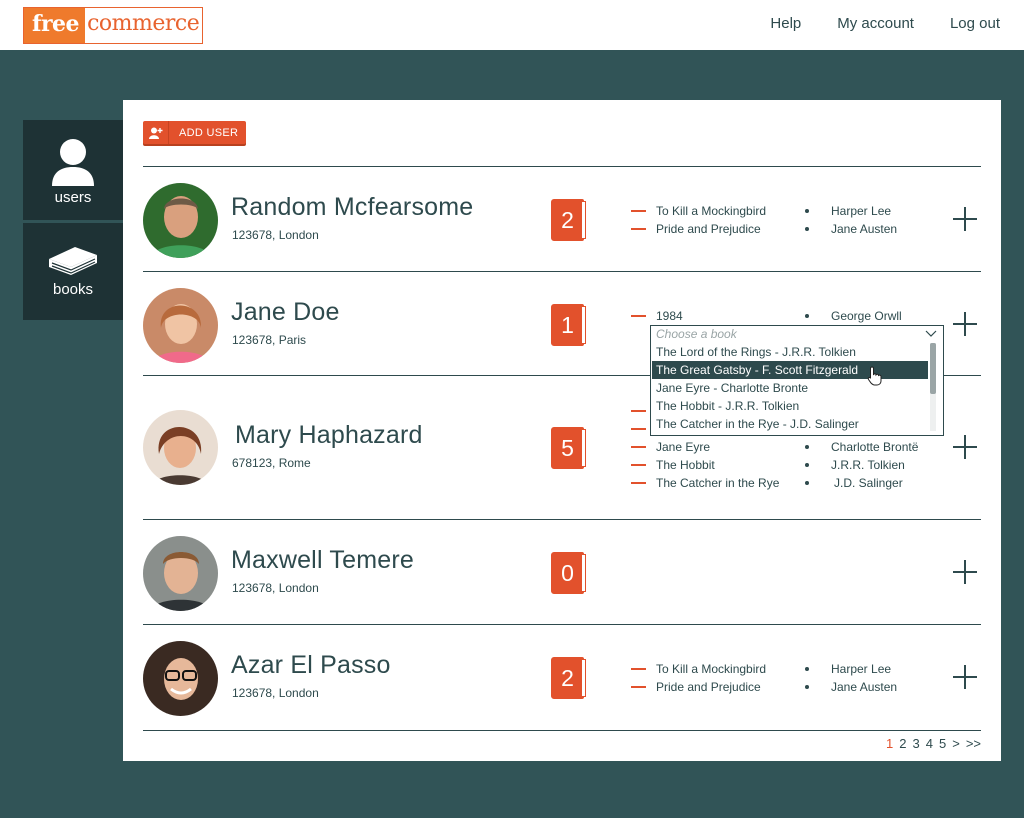 This screenshot has height=818, width=1024. I want to click on dropdown-option: The Lord of the Rings - J.R.R. Tolkien, so click(790, 352).